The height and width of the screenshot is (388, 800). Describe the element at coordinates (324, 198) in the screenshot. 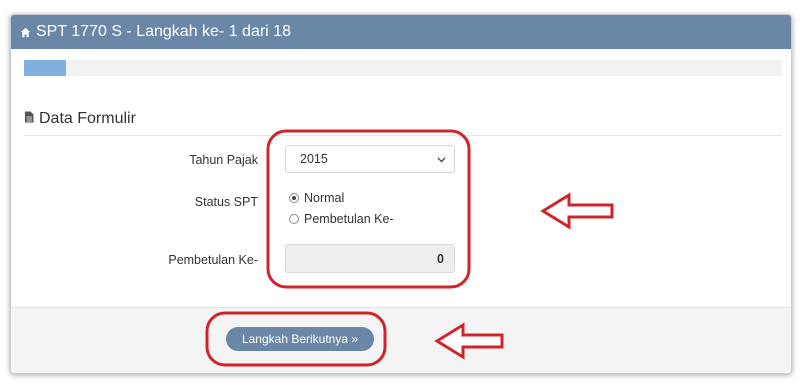

I see `radio-normal-label: Normal` at that location.